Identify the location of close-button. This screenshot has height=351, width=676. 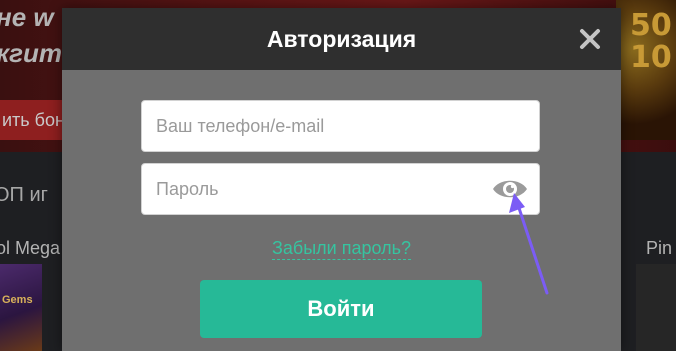
(590, 39).